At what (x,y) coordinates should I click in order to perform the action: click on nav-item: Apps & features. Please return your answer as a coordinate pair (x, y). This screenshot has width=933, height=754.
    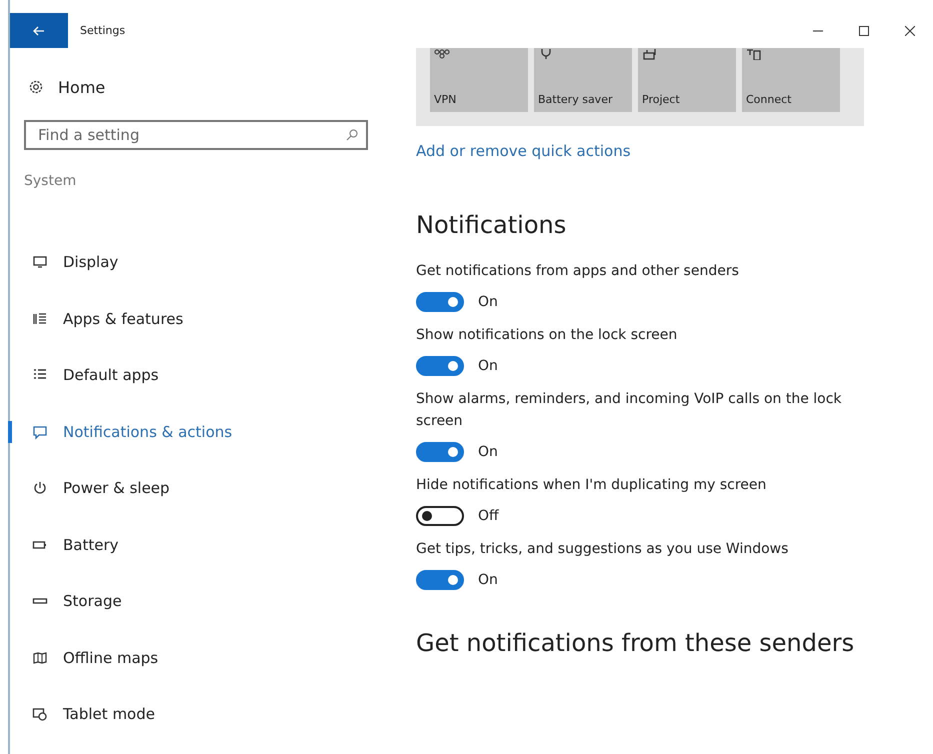
    Looking at the image, I should click on (205, 318).